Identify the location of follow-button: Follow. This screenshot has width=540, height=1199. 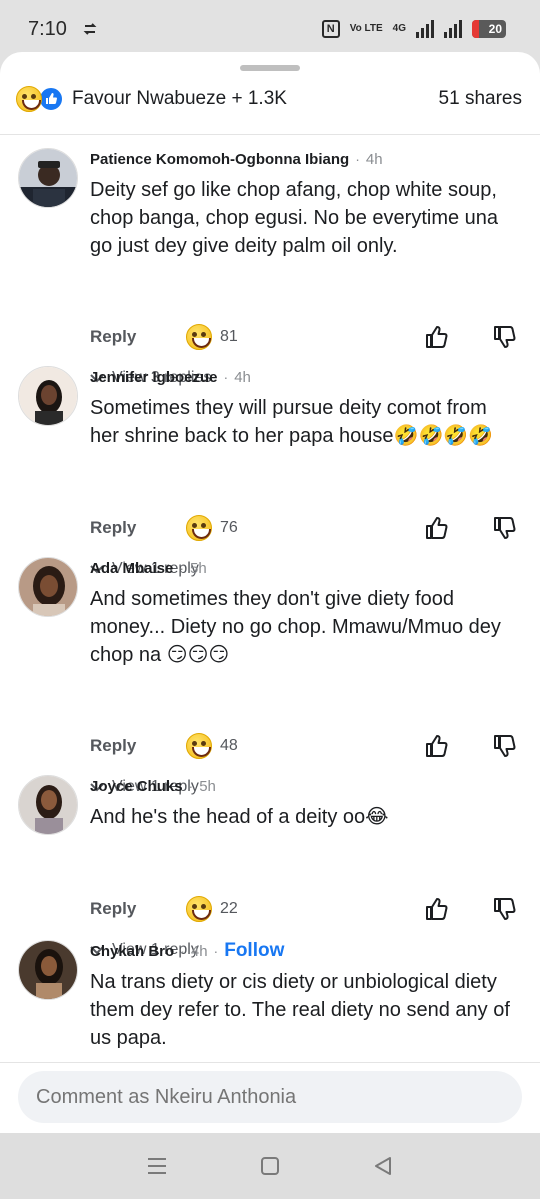
(254, 951).